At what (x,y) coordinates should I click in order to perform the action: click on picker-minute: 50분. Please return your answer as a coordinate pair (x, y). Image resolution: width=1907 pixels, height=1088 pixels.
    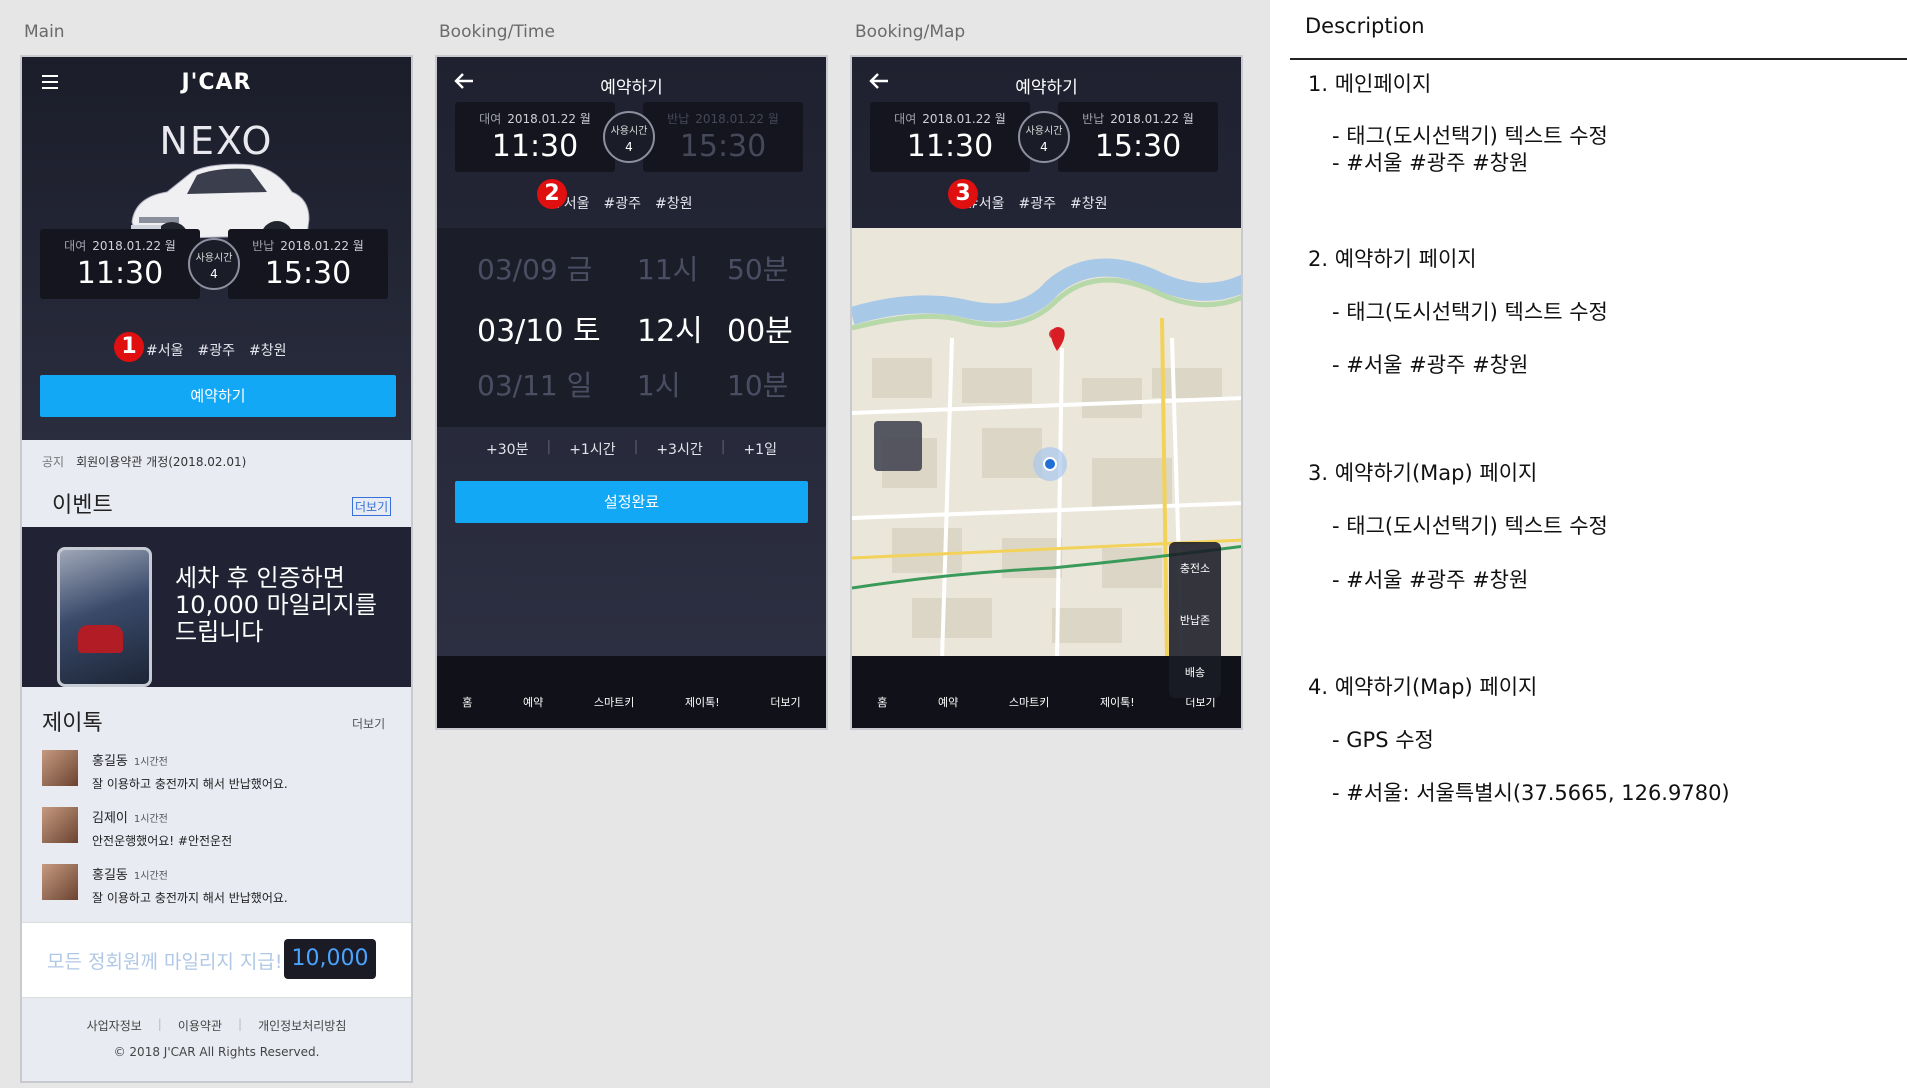
    Looking at the image, I should click on (758, 269).